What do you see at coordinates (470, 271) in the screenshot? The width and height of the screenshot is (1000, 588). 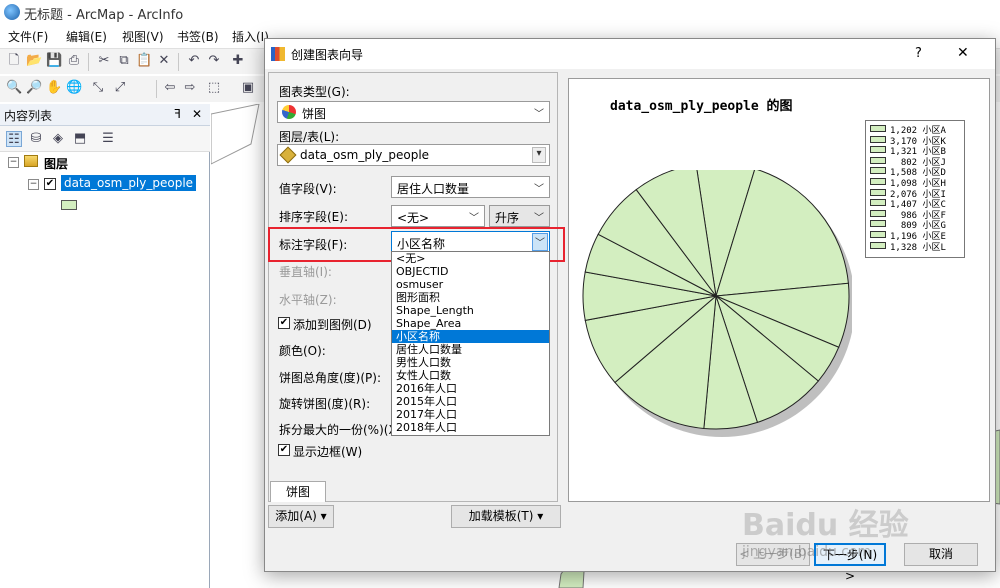 I see `dropdown-option: OBJECTID` at bounding box center [470, 271].